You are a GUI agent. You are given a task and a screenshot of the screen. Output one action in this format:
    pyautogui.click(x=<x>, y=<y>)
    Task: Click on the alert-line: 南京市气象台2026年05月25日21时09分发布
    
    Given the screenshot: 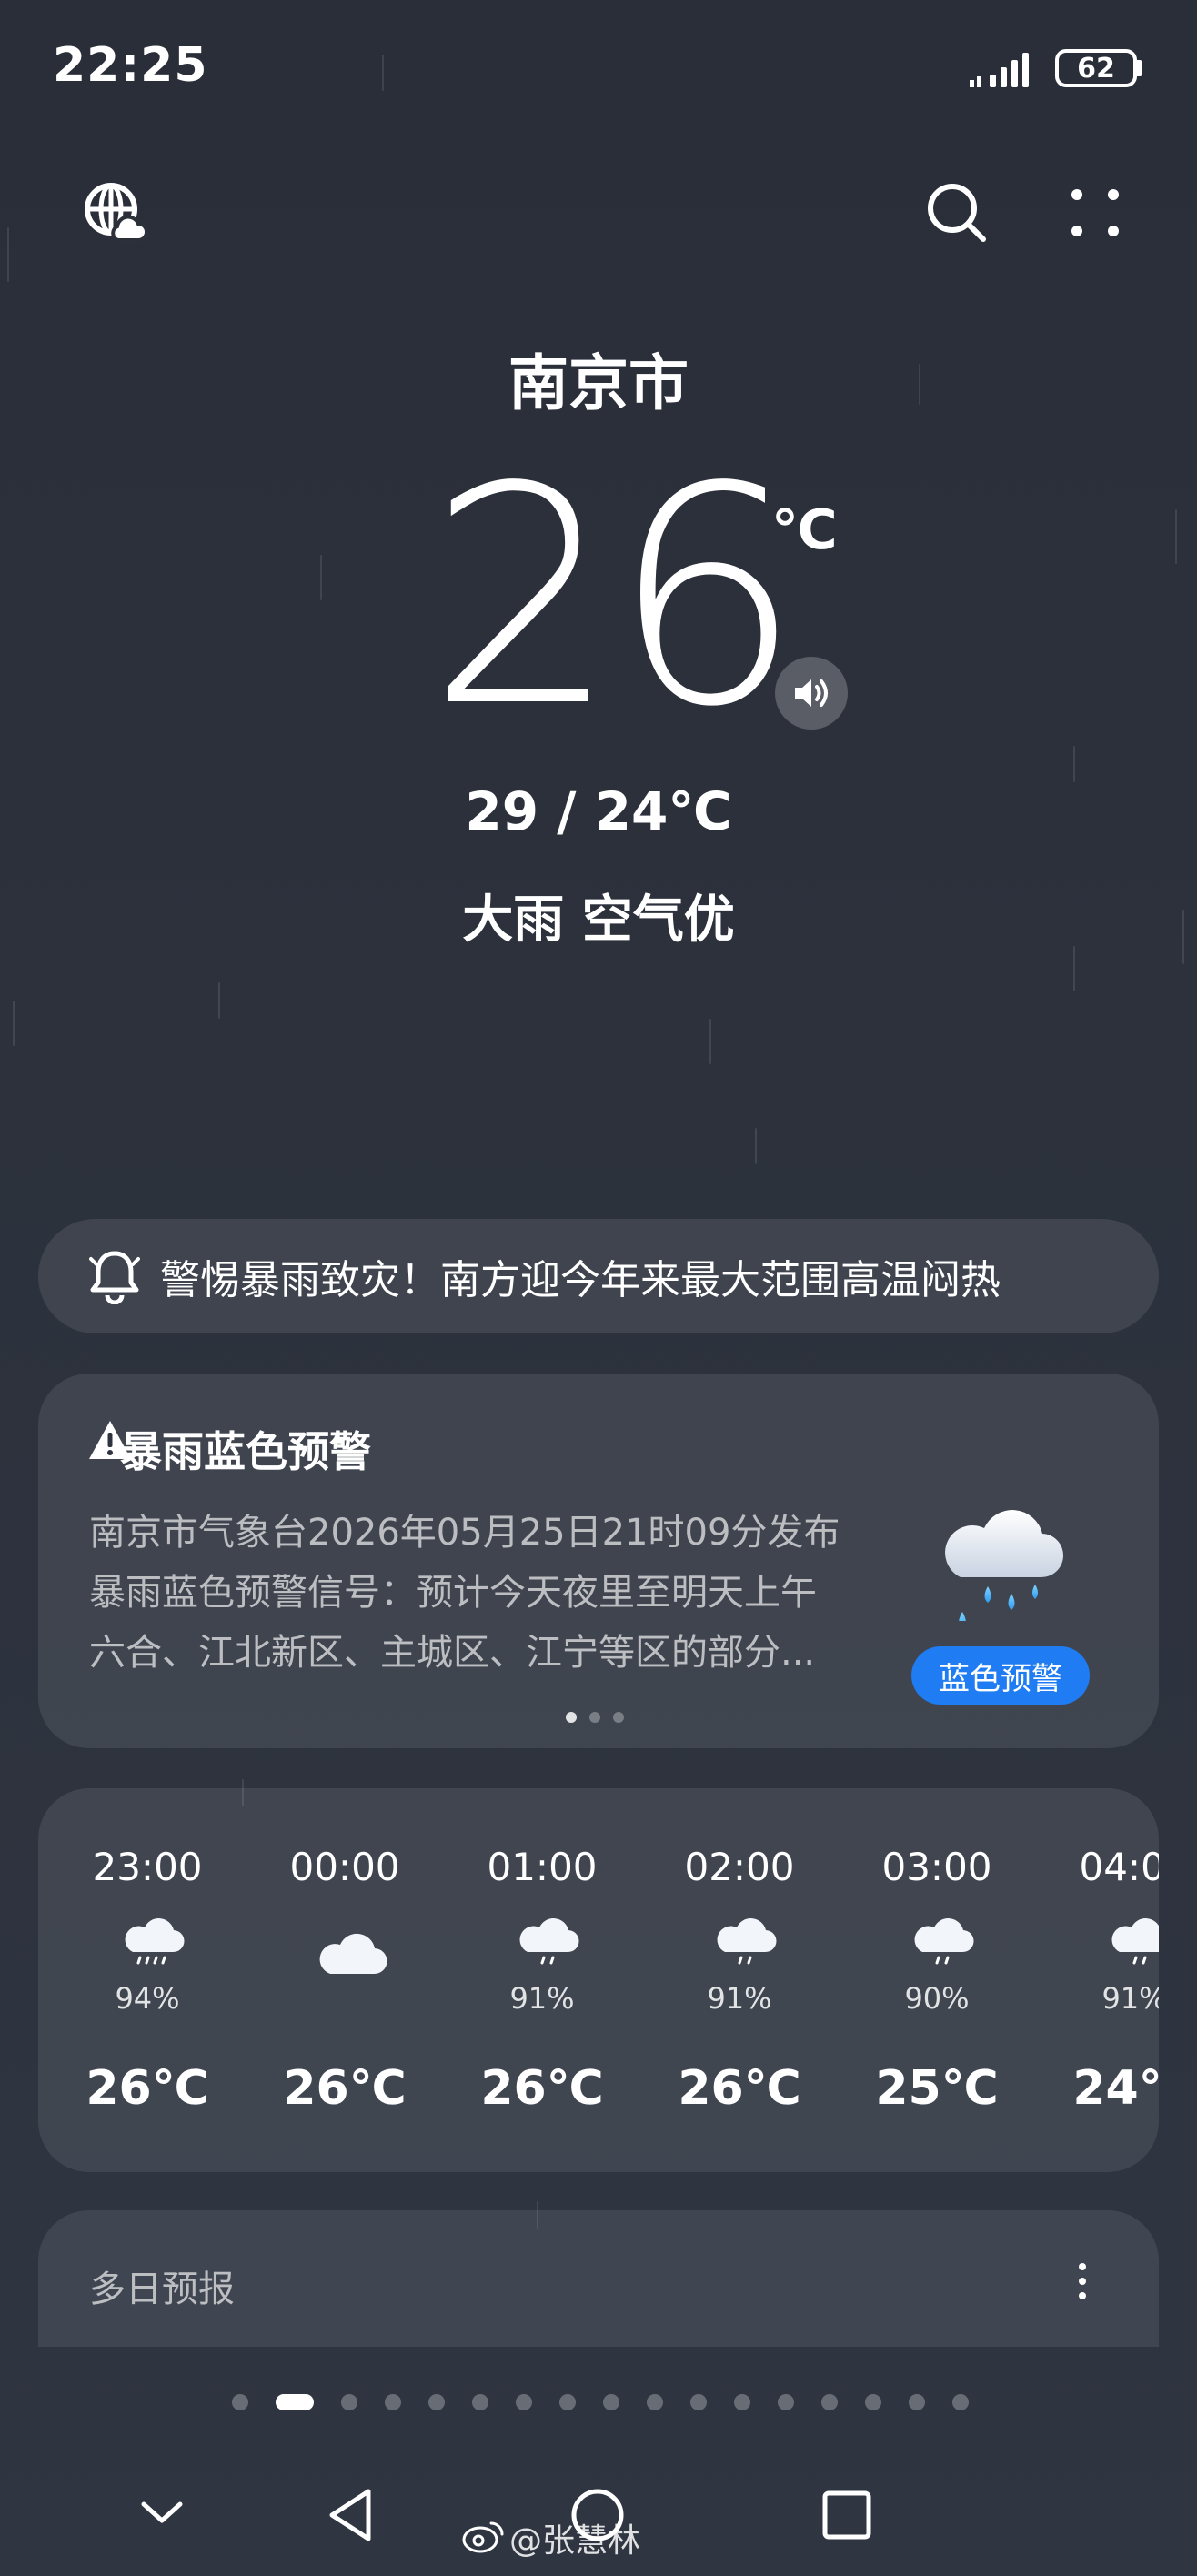 What is the action you would take?
    pyautogui.click(x=464, y=1533)
    